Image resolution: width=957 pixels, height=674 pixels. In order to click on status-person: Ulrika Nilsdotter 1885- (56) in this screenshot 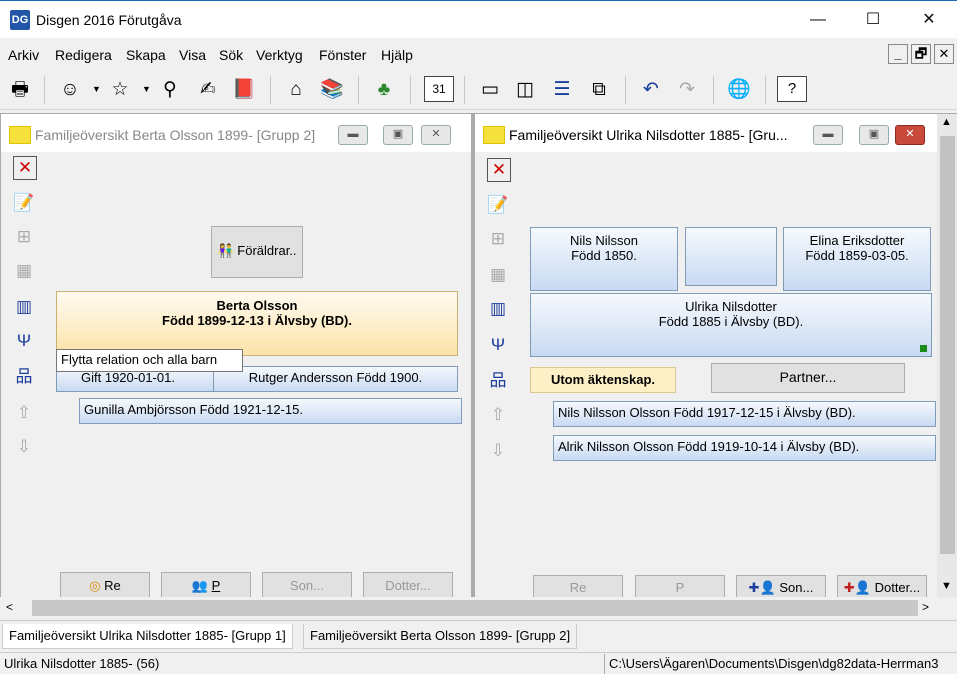, I will do `click(82, 663)`.